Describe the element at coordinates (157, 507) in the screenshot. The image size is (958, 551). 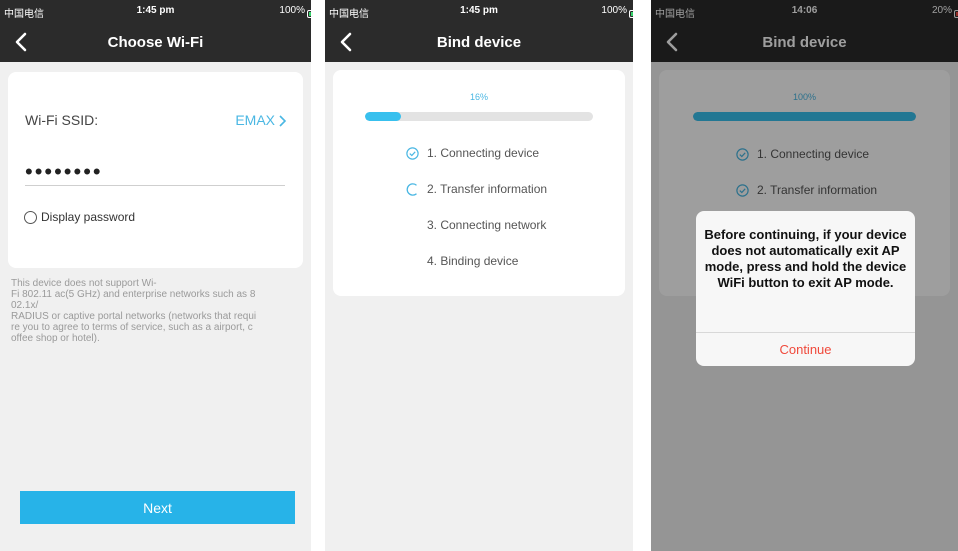
I see `next-button: Next` at that location.